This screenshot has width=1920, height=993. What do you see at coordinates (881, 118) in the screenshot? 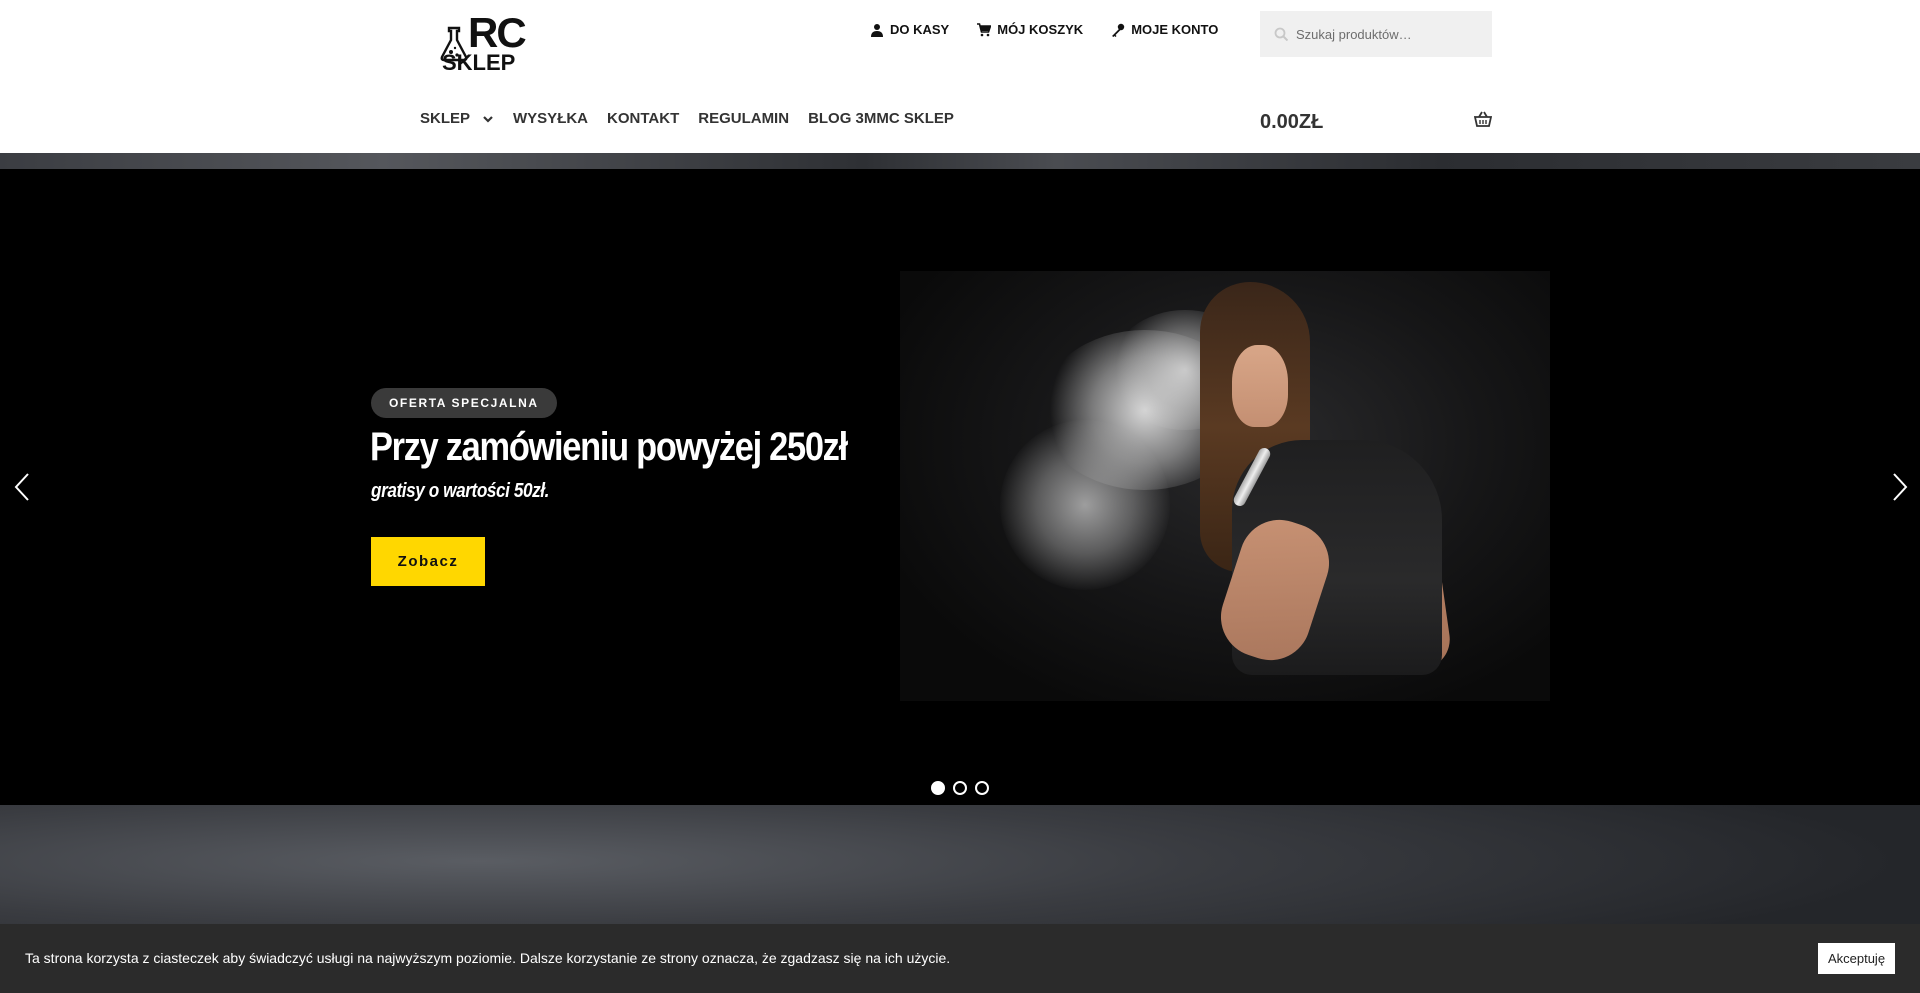
I see `nav-item-blog: BLOG 3MMC SKLEP` at bounding box center [881, 118].